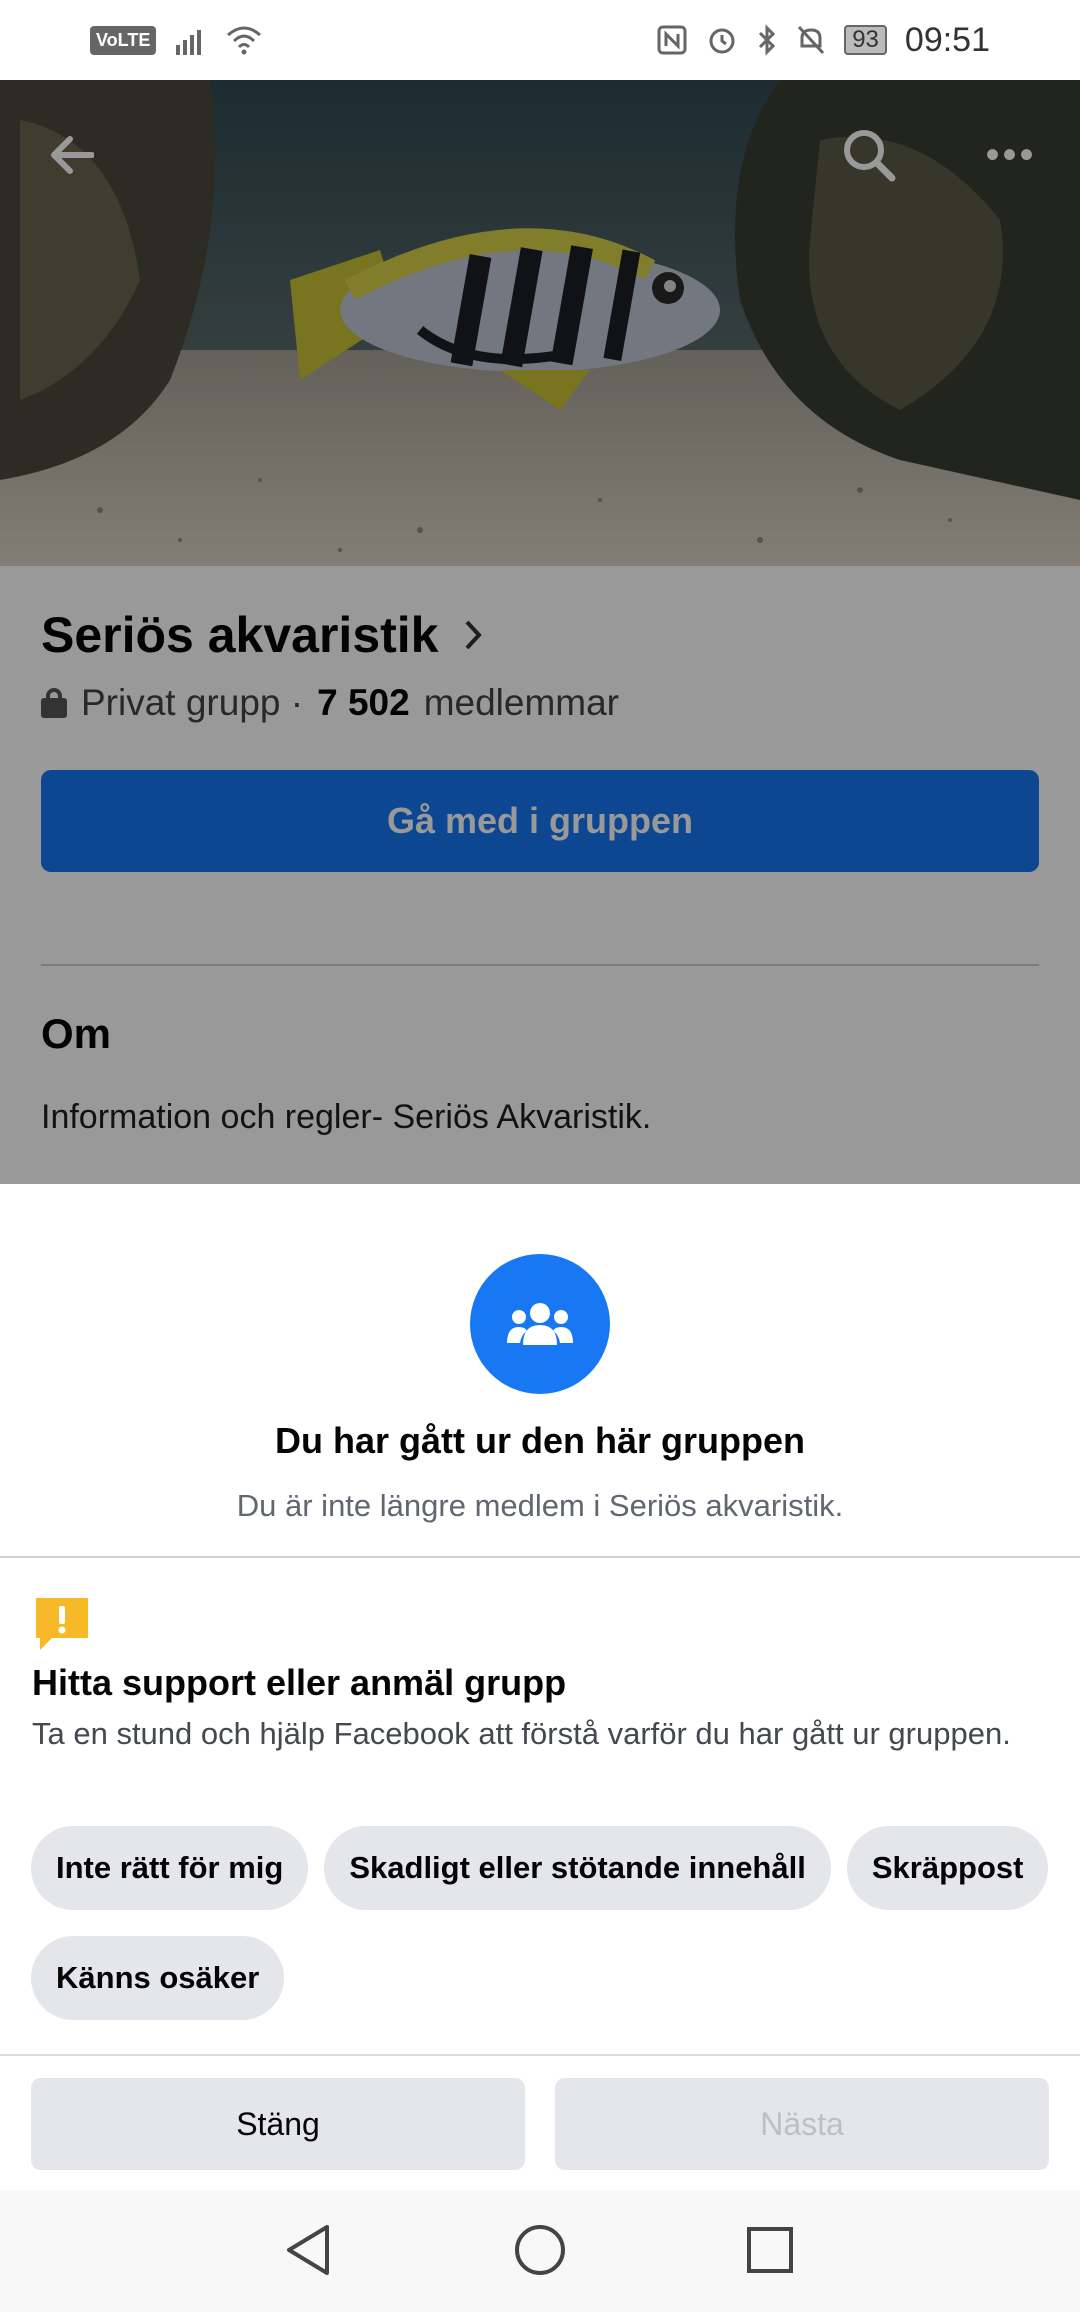  What do you see at coordinates (189, 42) in the screenshot?
I see `signal-icon` at bounding box center [189, 42].